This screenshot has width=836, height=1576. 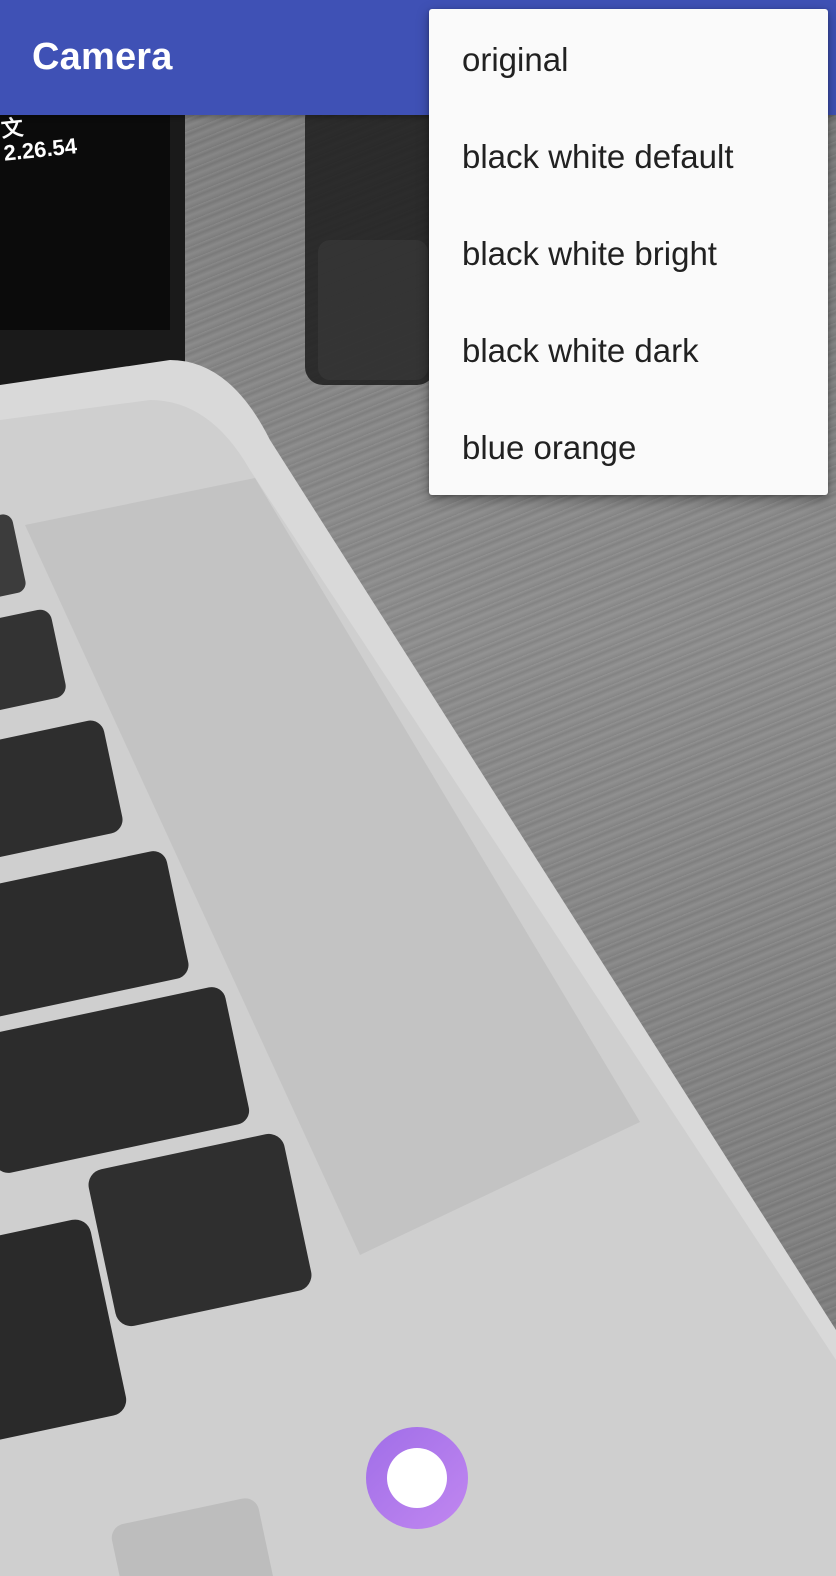 What do you see at coordinates (628, 59) in the screenshot?
I see `menu-item-original: original` at bounding box center [628, 59].